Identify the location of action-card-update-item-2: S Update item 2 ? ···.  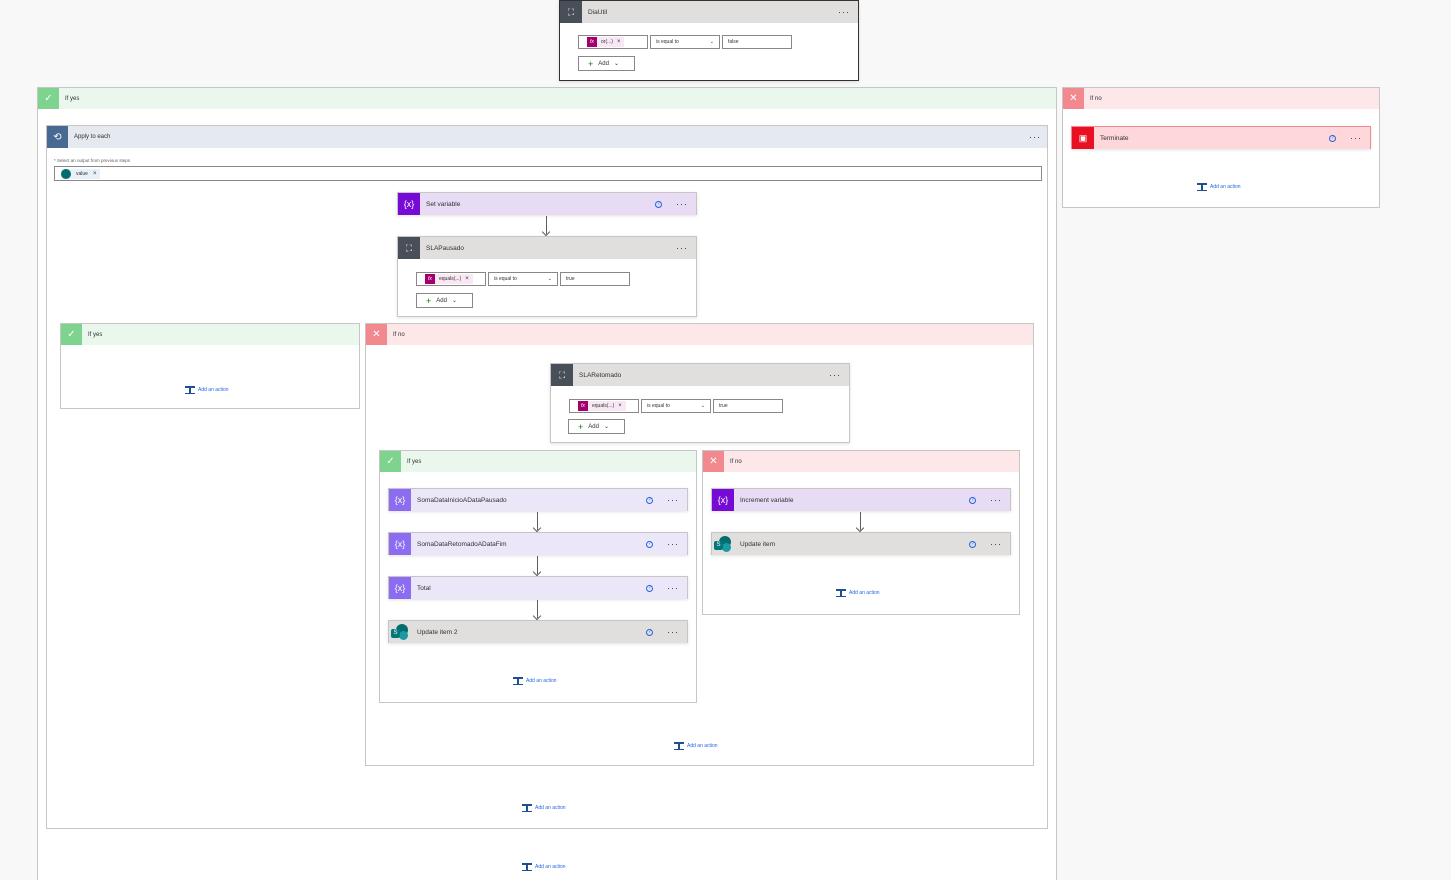
(538, 631).